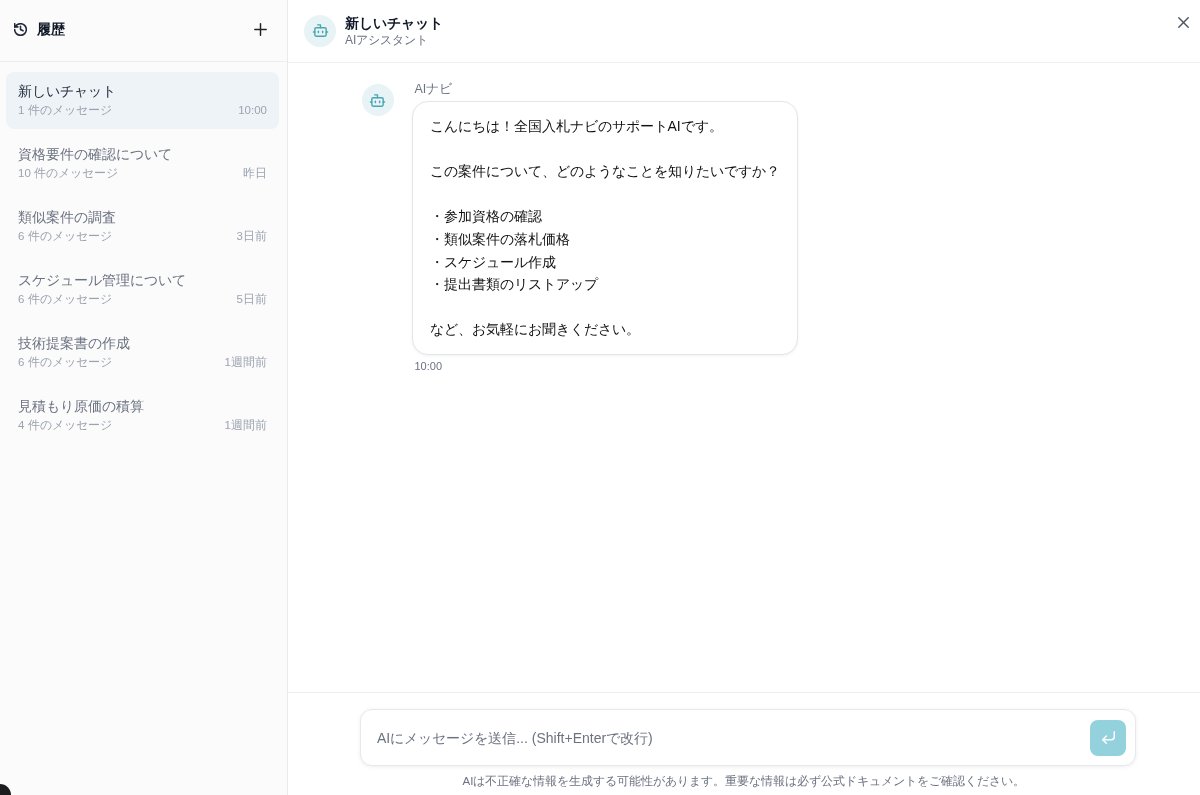 This screenshot has height=795, width=1200. I want to click on plus-icon, so click(260, 29).